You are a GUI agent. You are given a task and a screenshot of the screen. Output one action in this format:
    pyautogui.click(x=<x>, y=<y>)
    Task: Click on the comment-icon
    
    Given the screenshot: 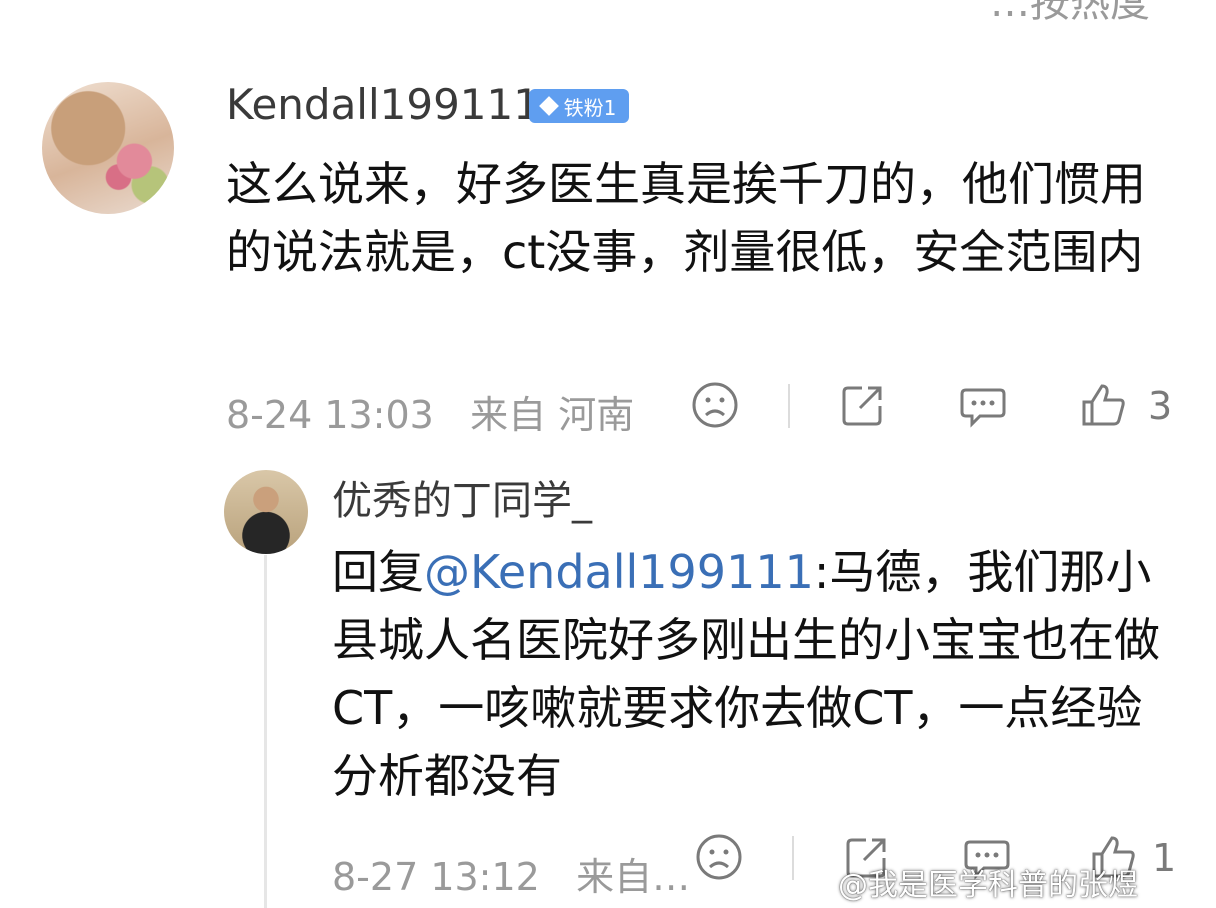 What is the action you would take?
    pyautogui.click(x=983, y=405)
    